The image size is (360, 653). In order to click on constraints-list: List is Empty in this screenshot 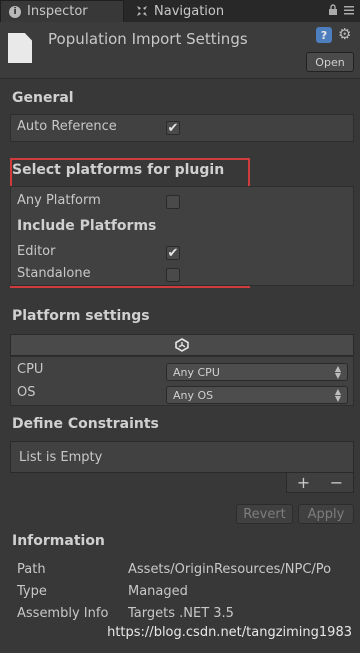, I will do `click(182, 457)`.